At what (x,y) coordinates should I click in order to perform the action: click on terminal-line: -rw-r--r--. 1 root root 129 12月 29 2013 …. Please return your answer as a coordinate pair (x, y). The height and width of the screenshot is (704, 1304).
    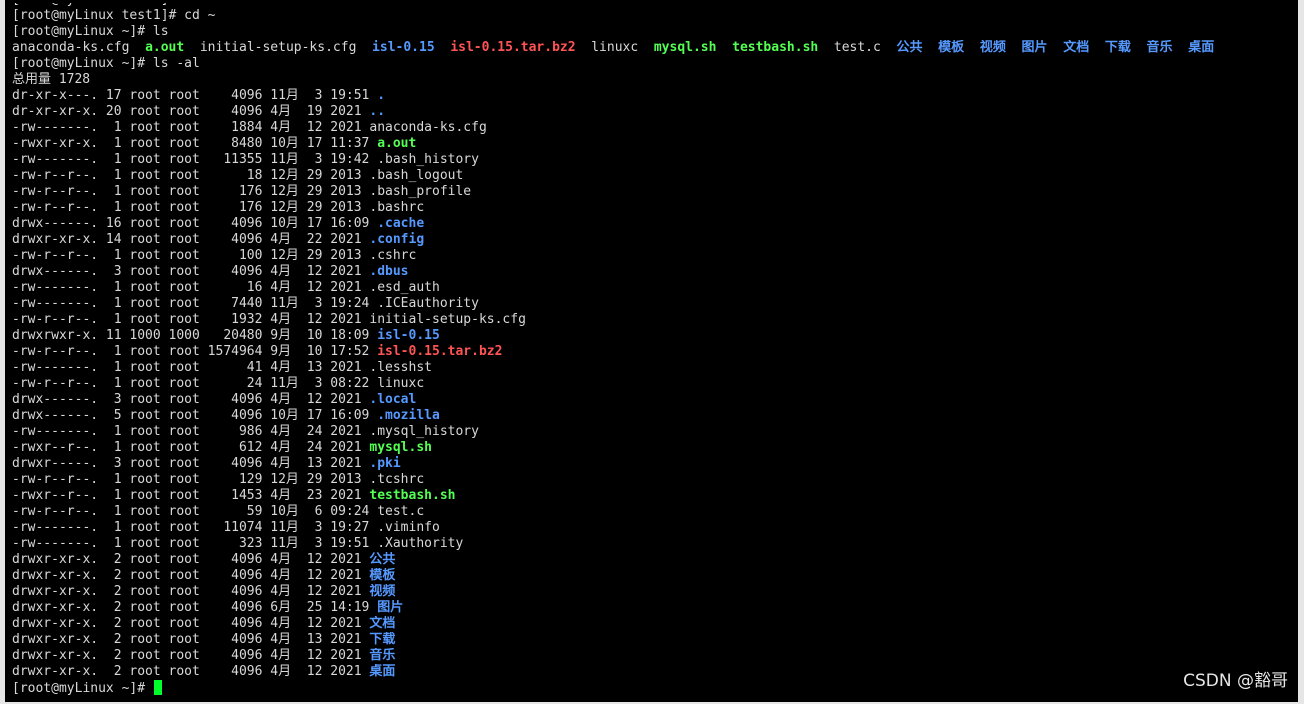
    Looking at the image, I should click on (655, 480).